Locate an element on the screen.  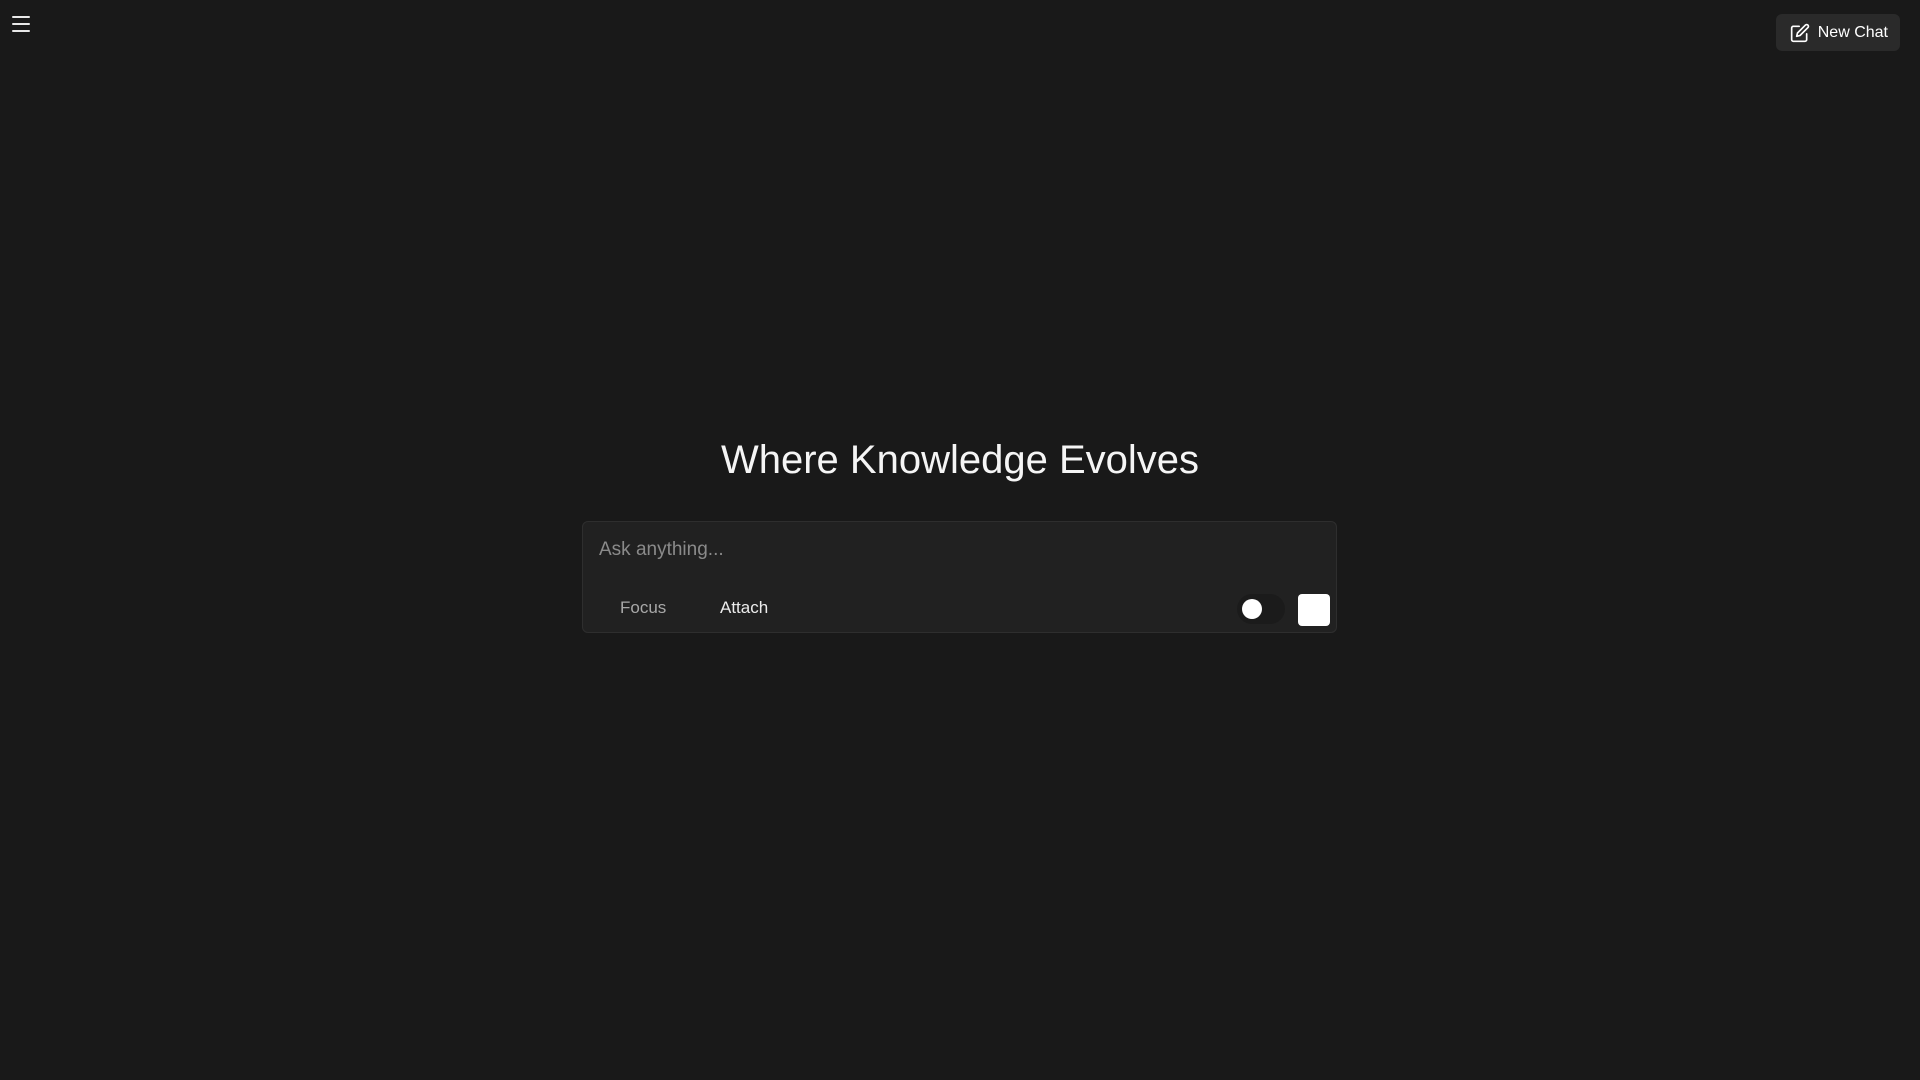
new-chat-button: New Chat is located at coordinates (1837, 32).